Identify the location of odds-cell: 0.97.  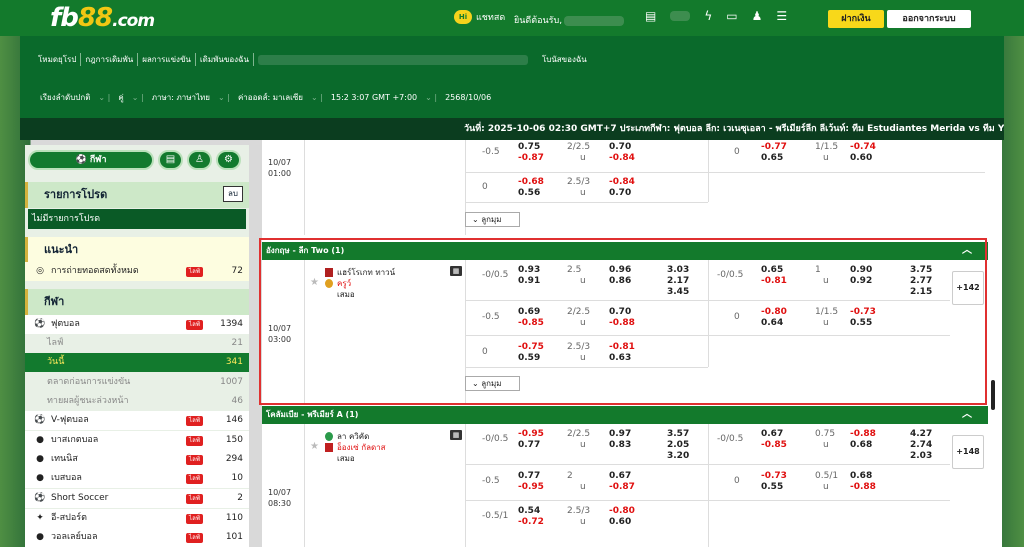
(620, 434).